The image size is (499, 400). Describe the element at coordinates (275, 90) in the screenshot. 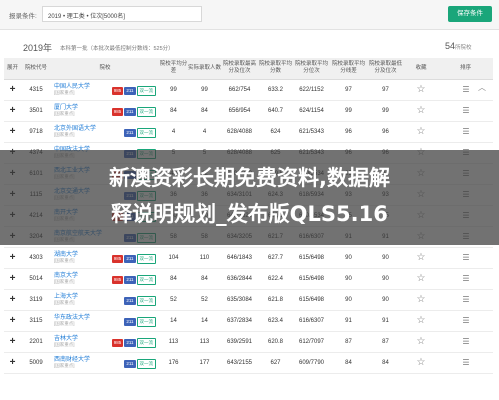

I see `average-score: 633.2` at that location.